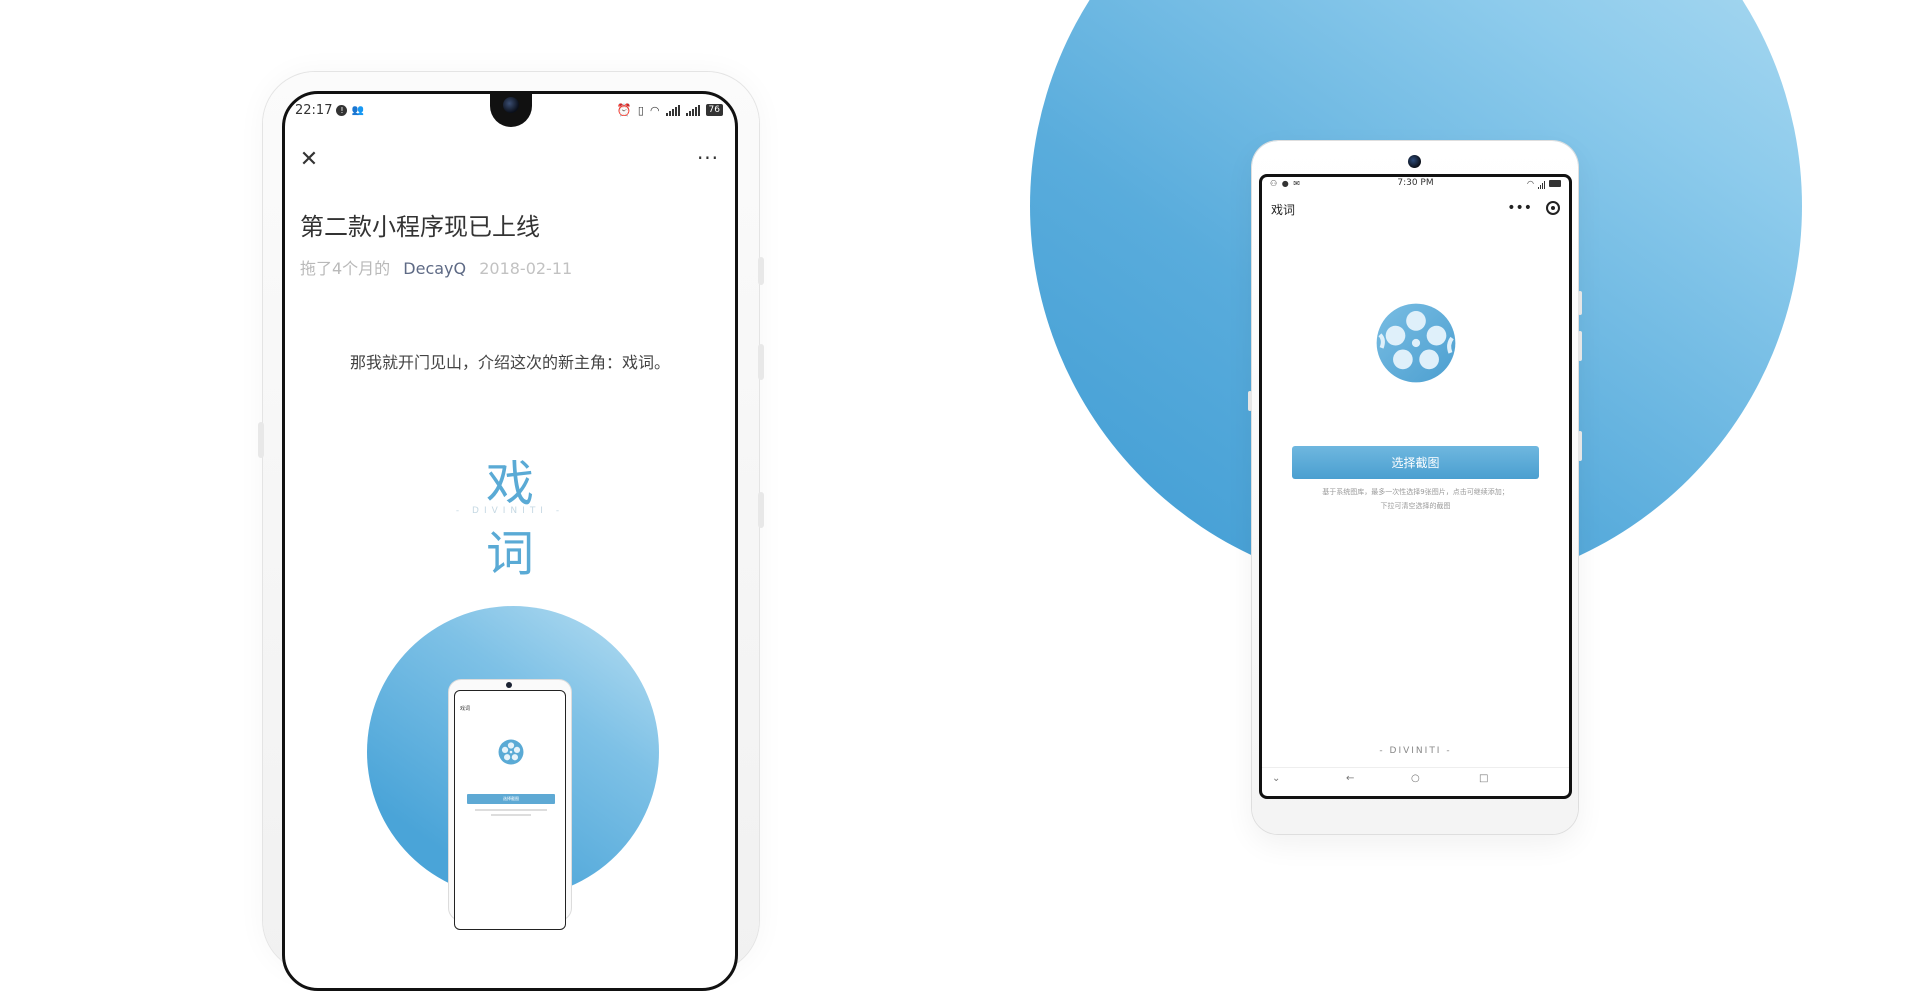 This screenshot has height=991, width=1920. I want to click on user-icon: 👥, so click(357, 110).